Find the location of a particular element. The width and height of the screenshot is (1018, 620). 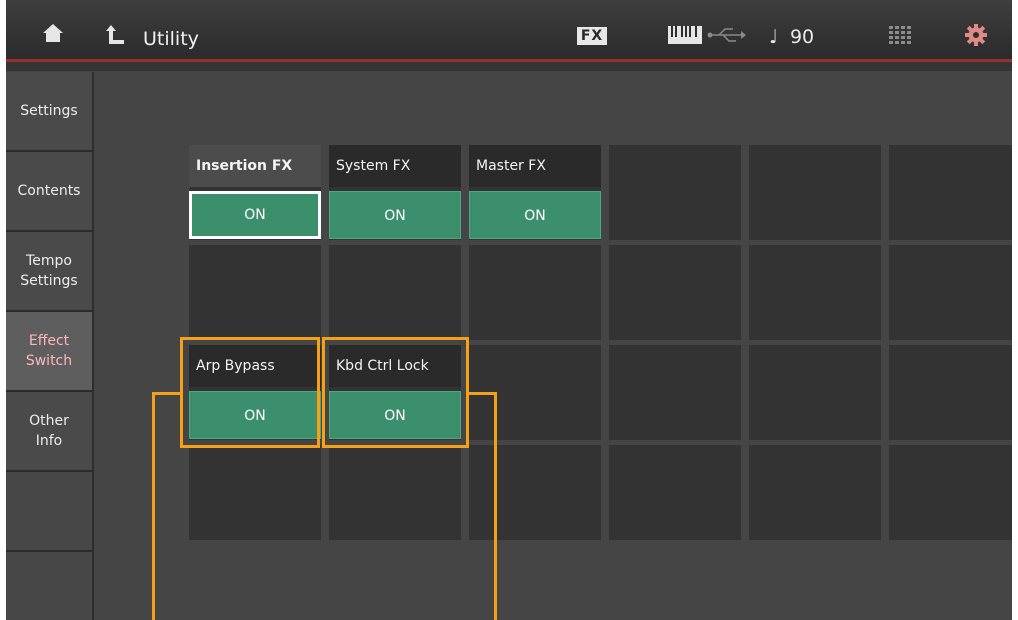

sidebar-item-contents: Contents is located at coordinates (49, 192).